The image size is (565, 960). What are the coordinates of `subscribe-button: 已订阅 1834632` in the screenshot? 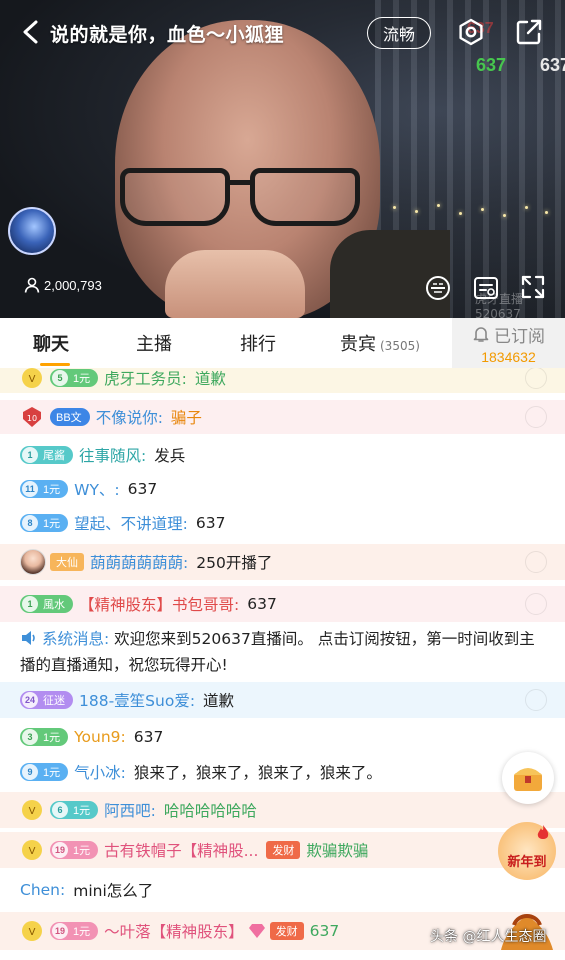 It's located at (508, 343).